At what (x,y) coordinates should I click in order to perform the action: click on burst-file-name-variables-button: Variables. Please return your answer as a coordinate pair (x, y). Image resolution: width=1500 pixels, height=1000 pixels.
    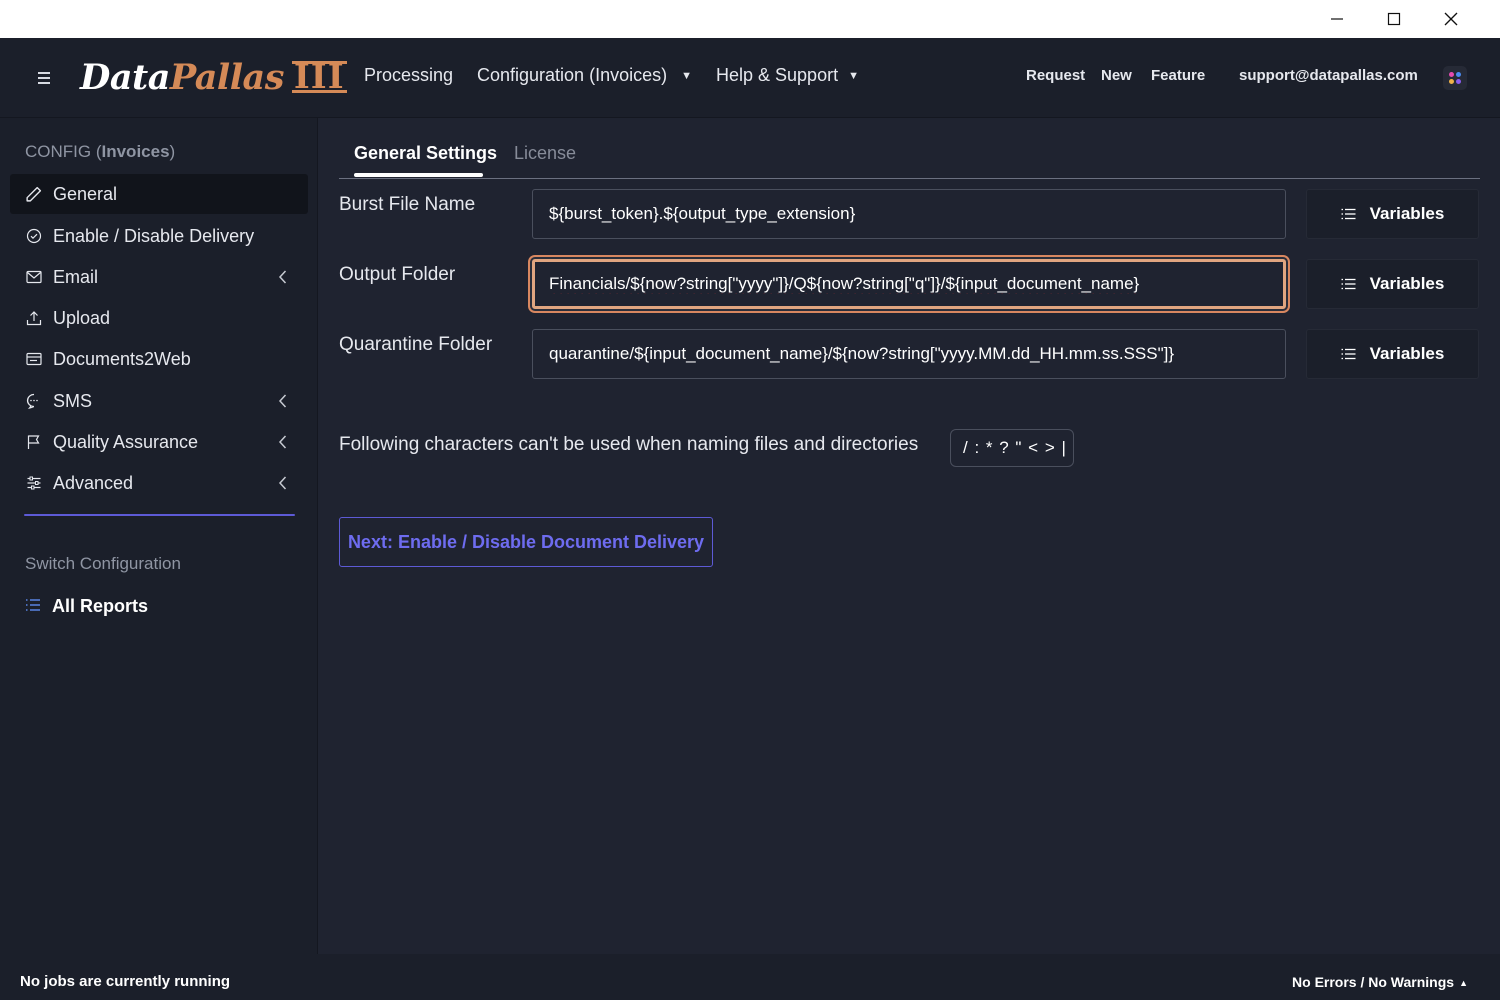
    Looking at the image, I should click on (1392, 214).